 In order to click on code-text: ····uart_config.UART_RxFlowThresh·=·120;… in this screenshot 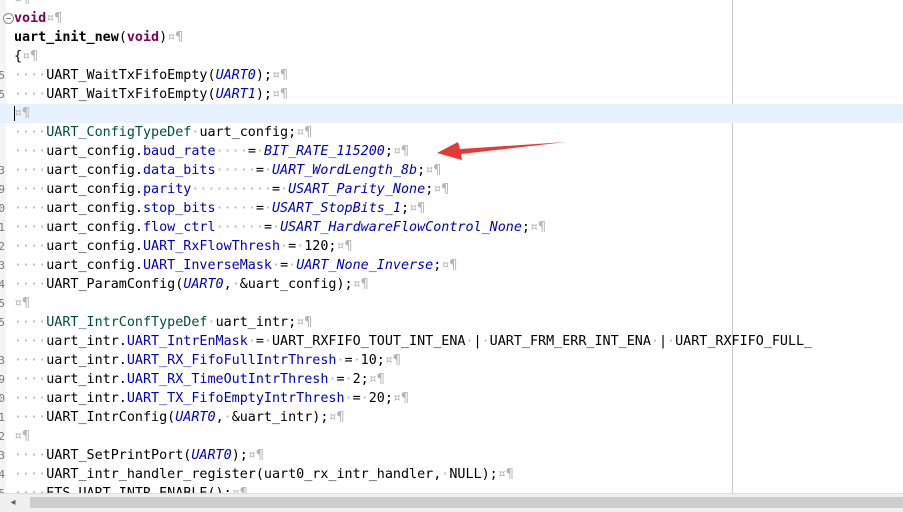, I will do `click(183, 246)`.